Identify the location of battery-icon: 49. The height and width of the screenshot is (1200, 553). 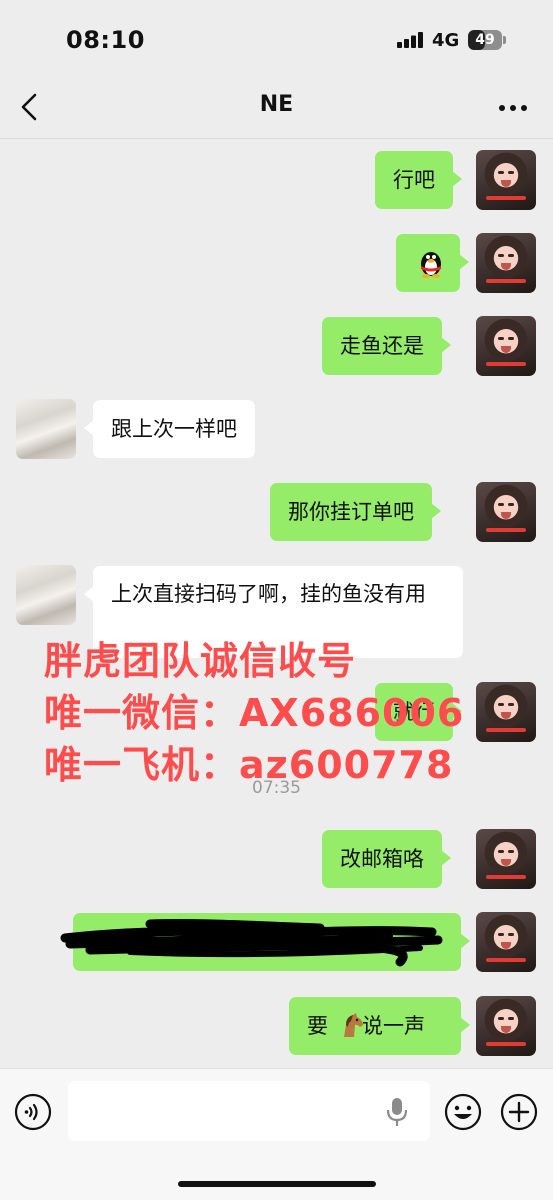
(487, 40).